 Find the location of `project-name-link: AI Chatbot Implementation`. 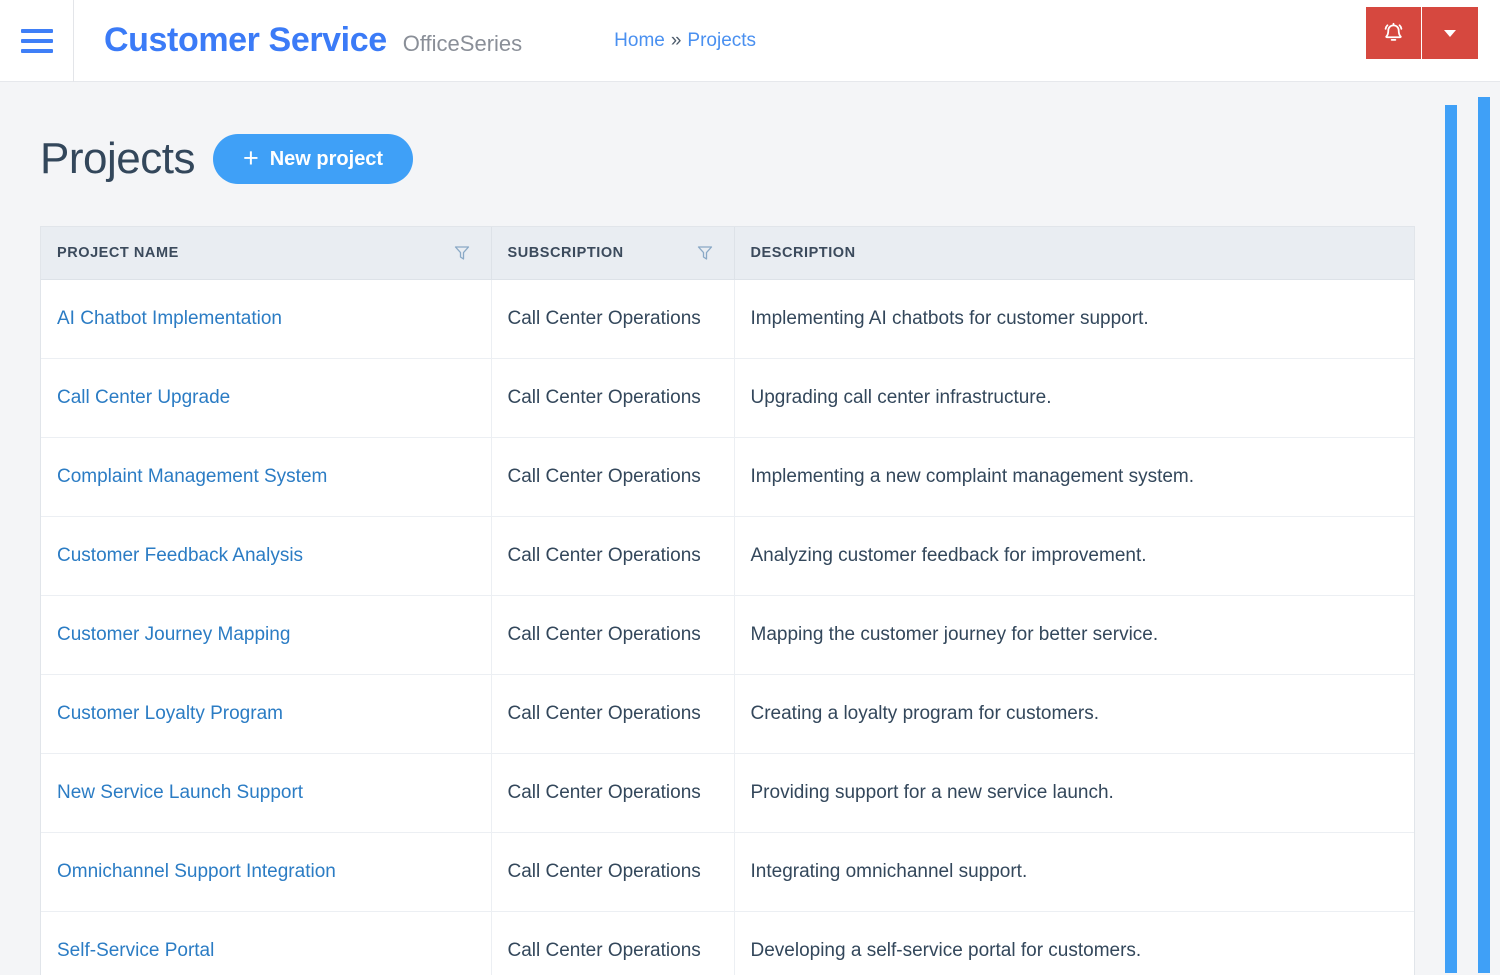

project-name-link: AI Chatbot Implementation is located at coordinates (169, 318).